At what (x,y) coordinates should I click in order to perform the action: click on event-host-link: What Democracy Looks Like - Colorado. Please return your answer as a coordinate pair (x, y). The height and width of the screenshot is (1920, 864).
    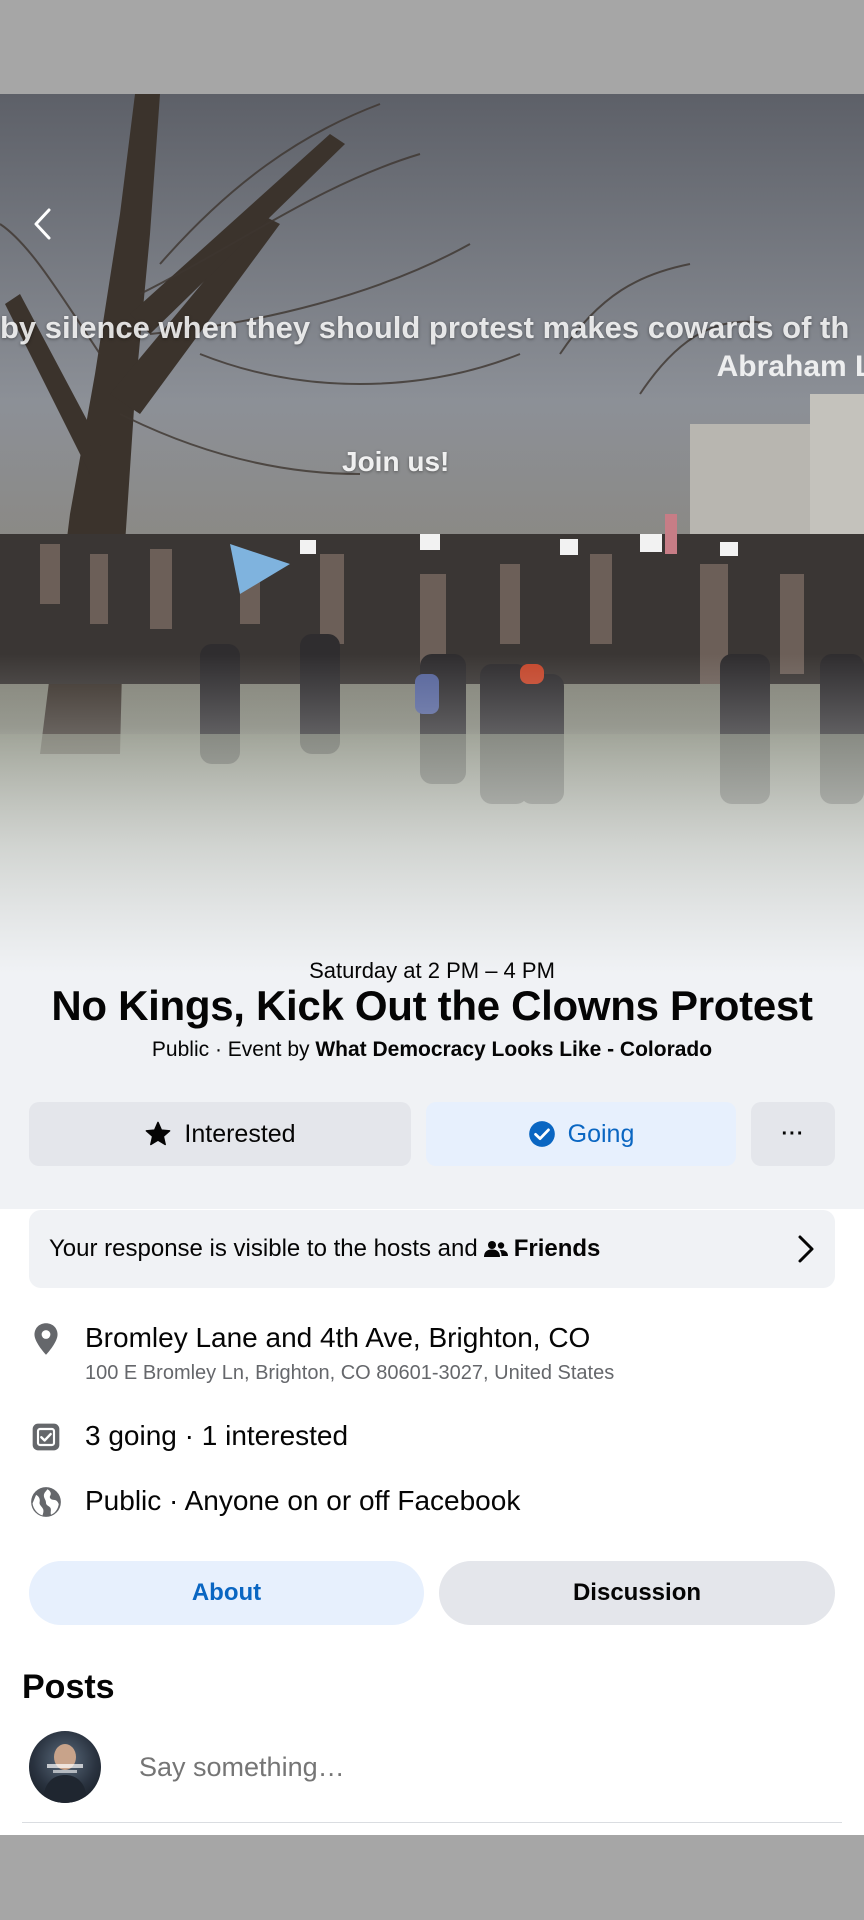
    Looking at the image, I should click on (513, 1049).